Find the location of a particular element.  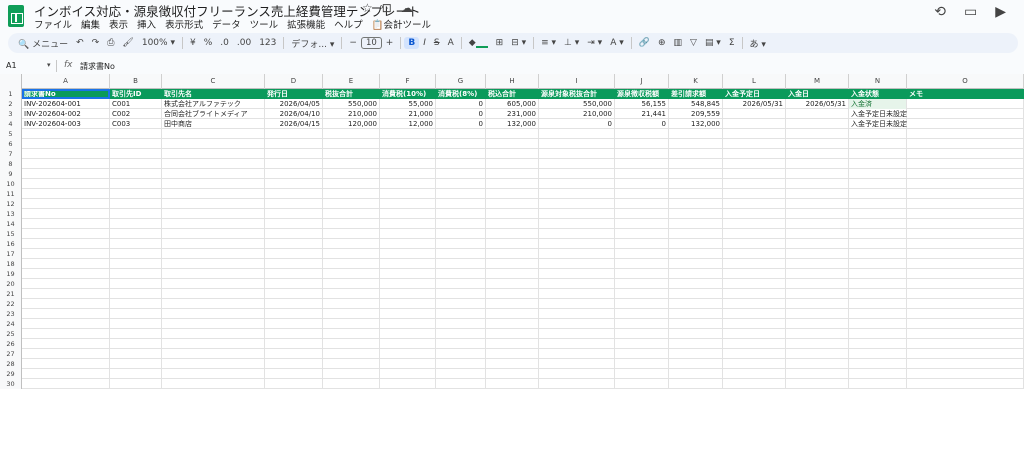

data-cell: 株式会社アルファテック is located at coordinates (213, 104).